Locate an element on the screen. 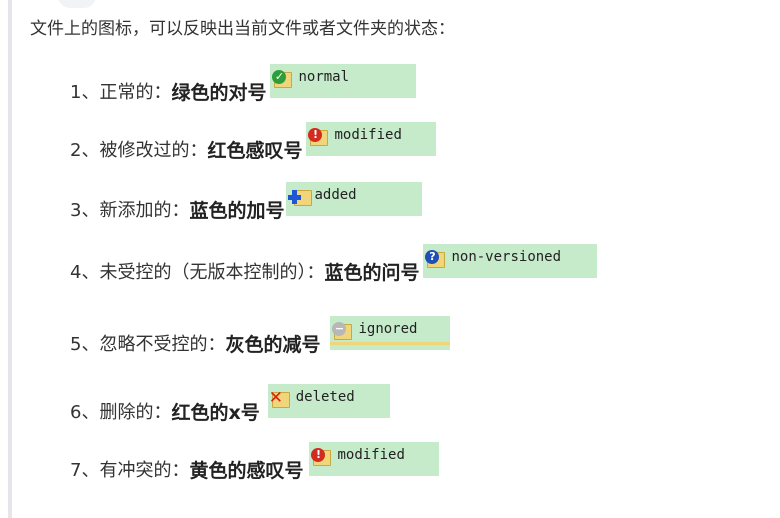 The image size is (780, 518). blue-plus-icon is located at coordinates (300, 196).